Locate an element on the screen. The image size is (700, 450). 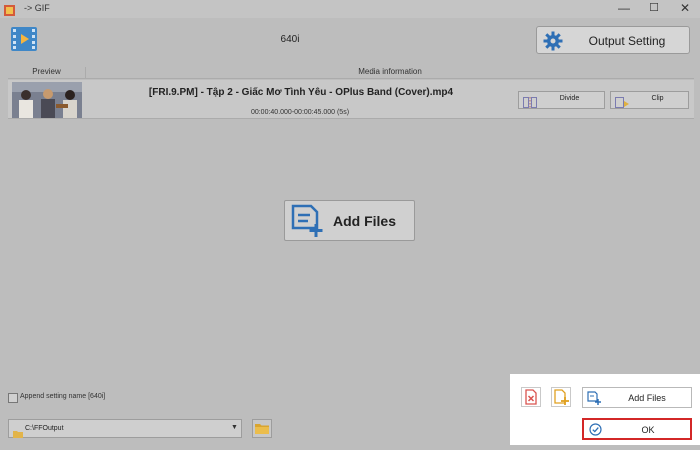
window-title: -> GIF is located at coordinates (37, 8).